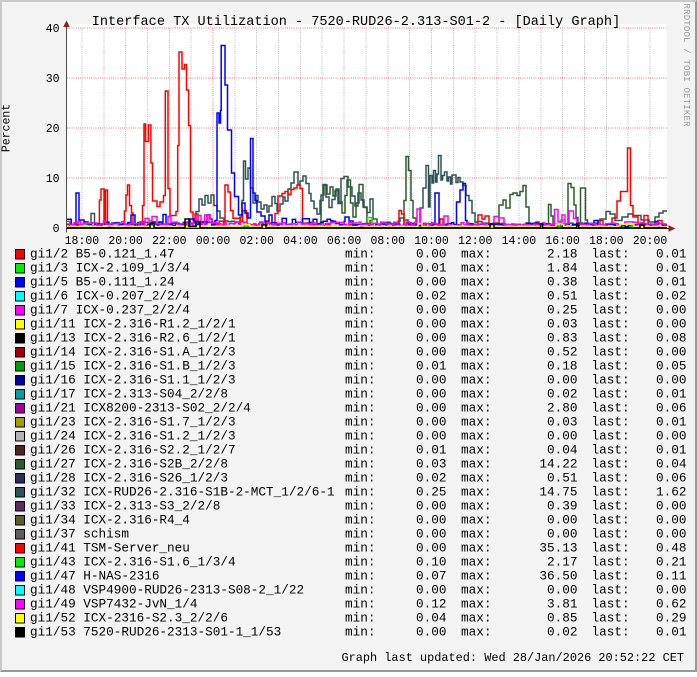 This screenshot has height=677, width=697. Describe the element at coordinates (562, 618) in the screenshot. I see `svg-text: 0.85` at that location.